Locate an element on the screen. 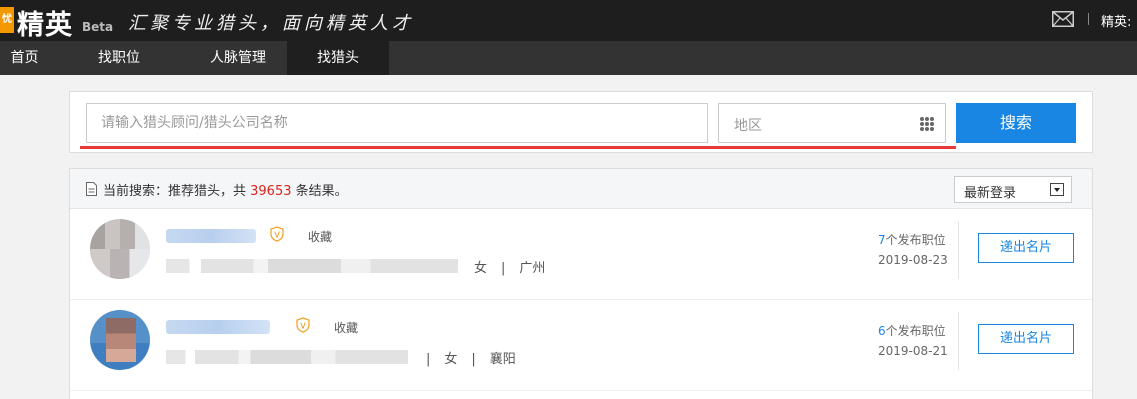 This screenshot has width=1137, height=399. main-nav: 首页 找职位 人脉管理 找猎头 is located at coordinates (568, 58).